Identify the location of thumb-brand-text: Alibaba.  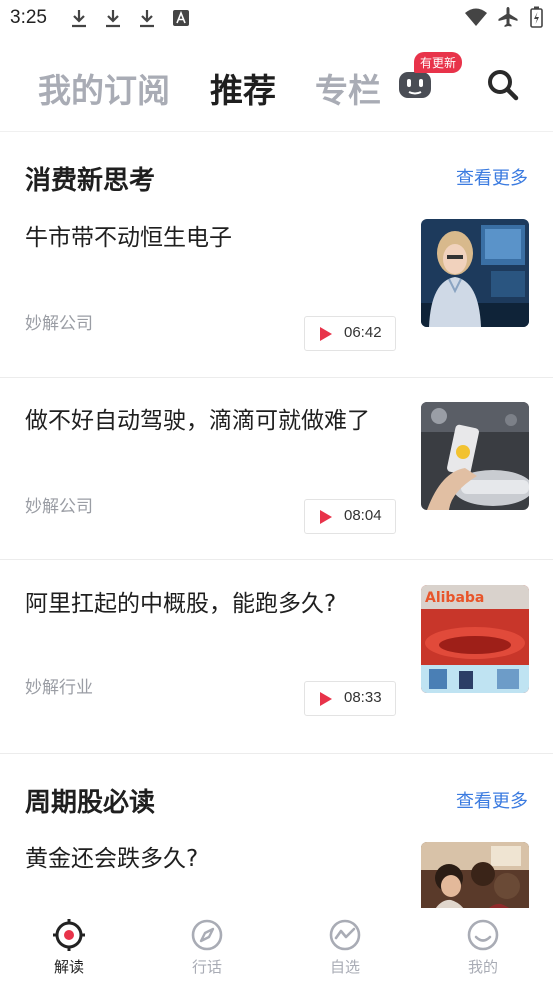
(454, 598).